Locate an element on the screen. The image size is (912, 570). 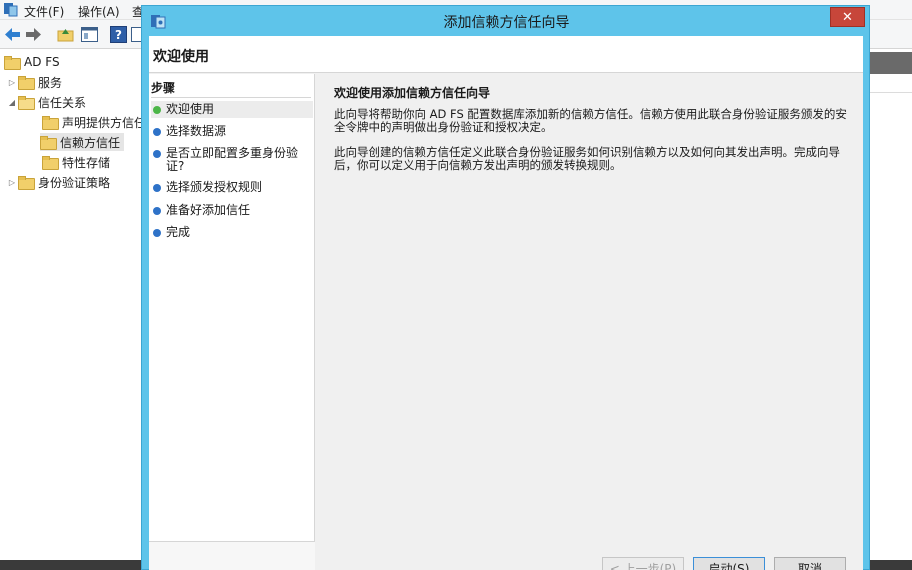
dialog-title: 添加信赖方信任向导 is located at coordinates (506, 23).